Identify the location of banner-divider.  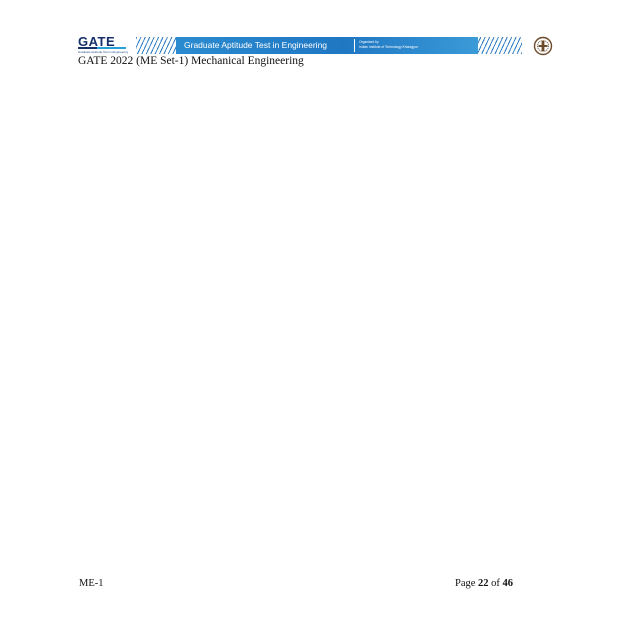
(354, 45).